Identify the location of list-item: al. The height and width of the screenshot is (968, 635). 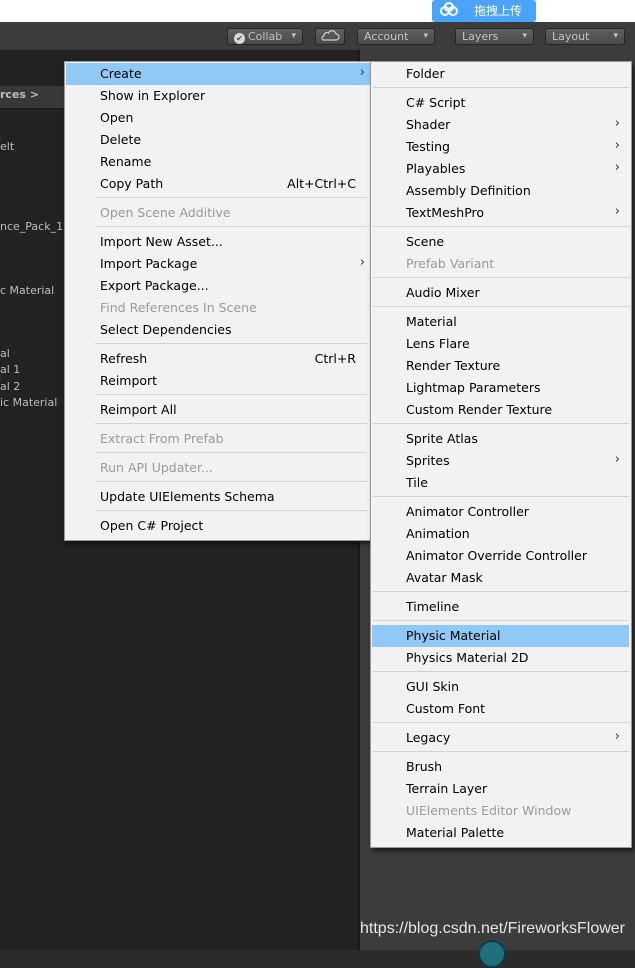
(5, 353).